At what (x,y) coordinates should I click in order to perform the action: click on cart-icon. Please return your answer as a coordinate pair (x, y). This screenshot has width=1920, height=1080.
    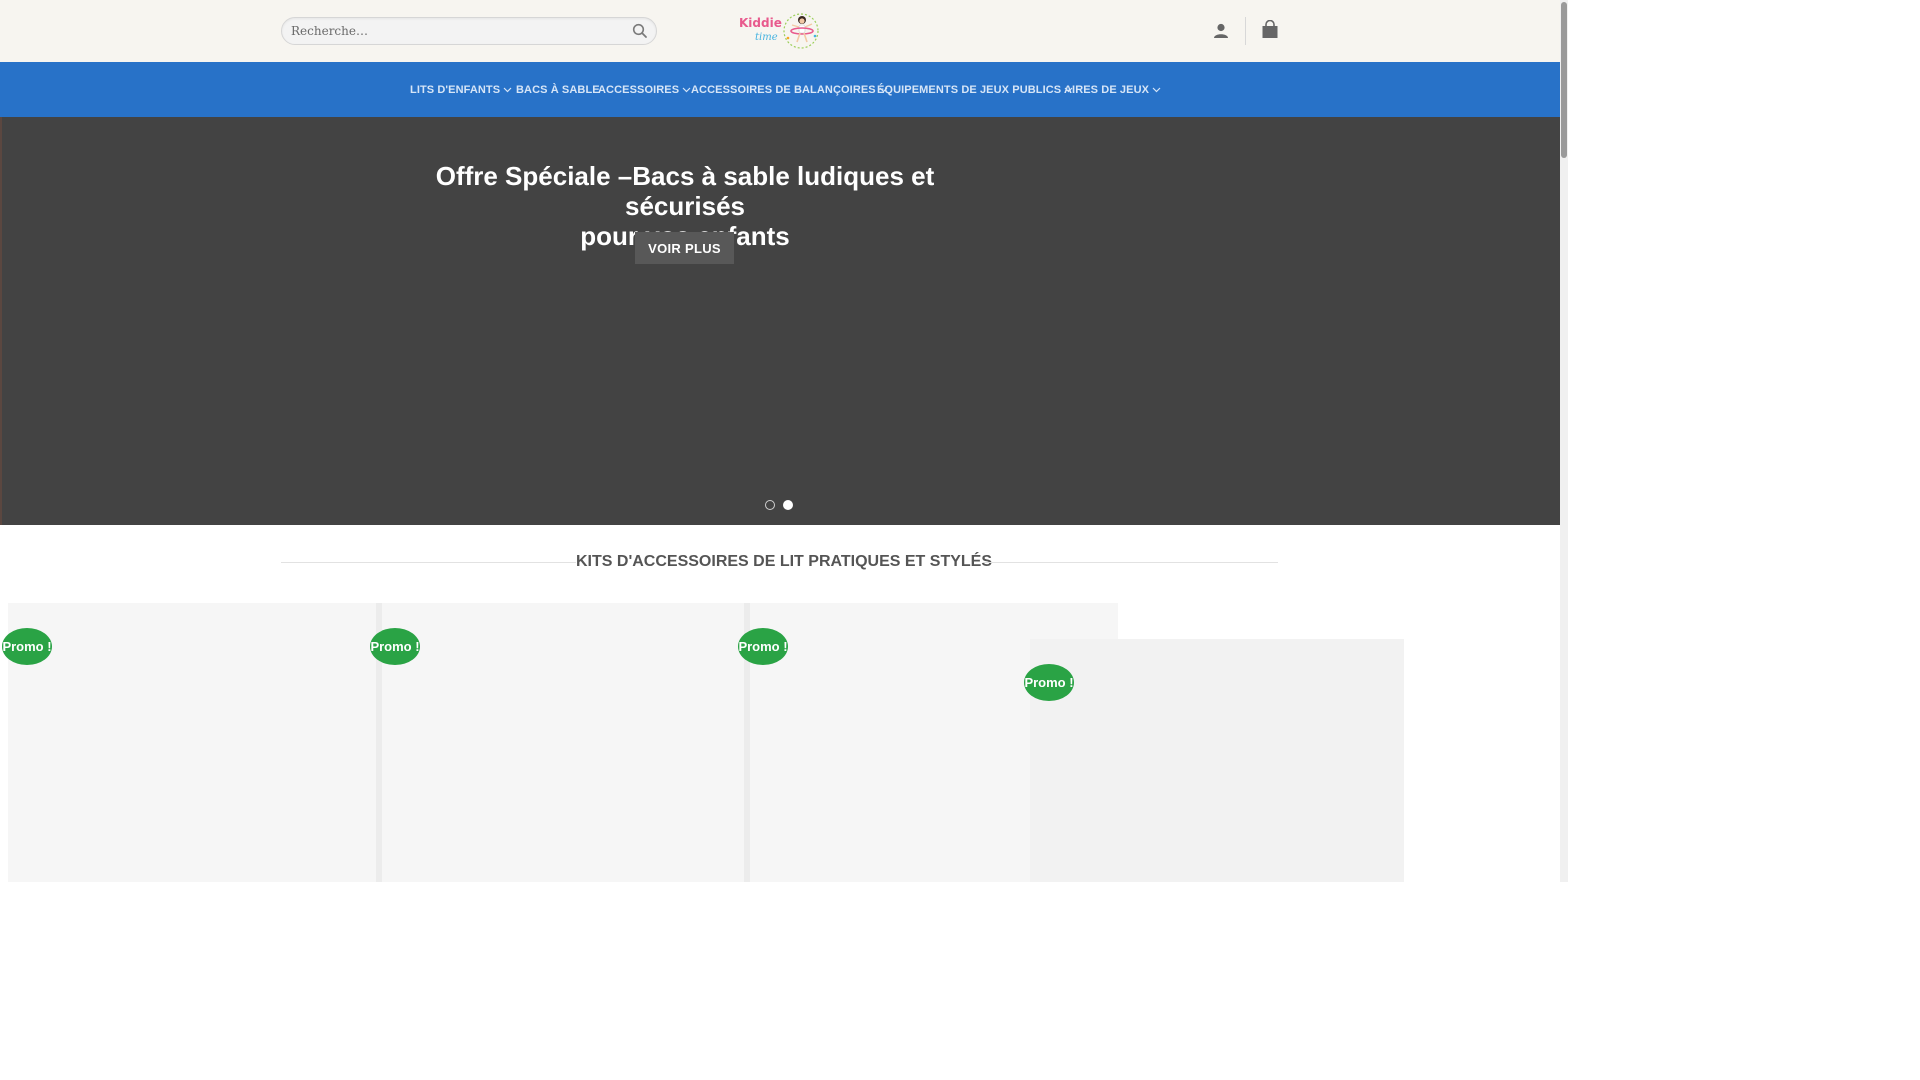
    Looking at the image, I should click on (1270, 29).